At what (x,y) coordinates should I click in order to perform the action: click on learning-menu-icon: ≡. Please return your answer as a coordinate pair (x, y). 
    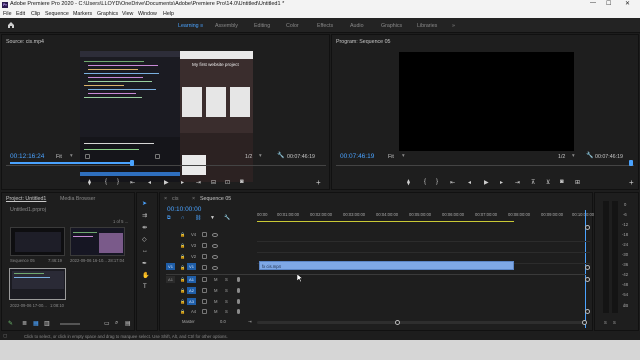
    Looking at the image, I should click on (201, 26).